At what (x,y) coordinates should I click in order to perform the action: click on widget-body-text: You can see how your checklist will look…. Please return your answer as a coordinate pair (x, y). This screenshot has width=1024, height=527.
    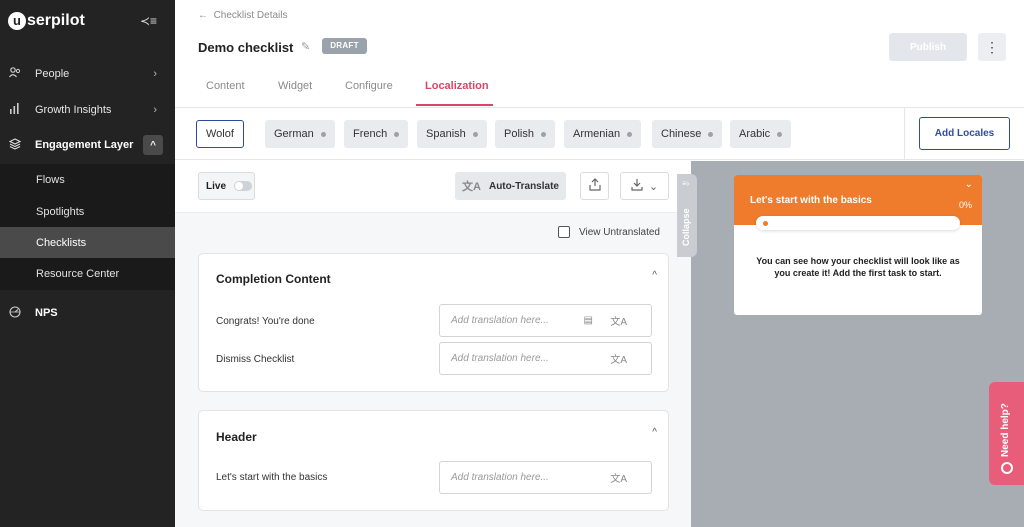
    Looking at the image, I should click on (858, 267).